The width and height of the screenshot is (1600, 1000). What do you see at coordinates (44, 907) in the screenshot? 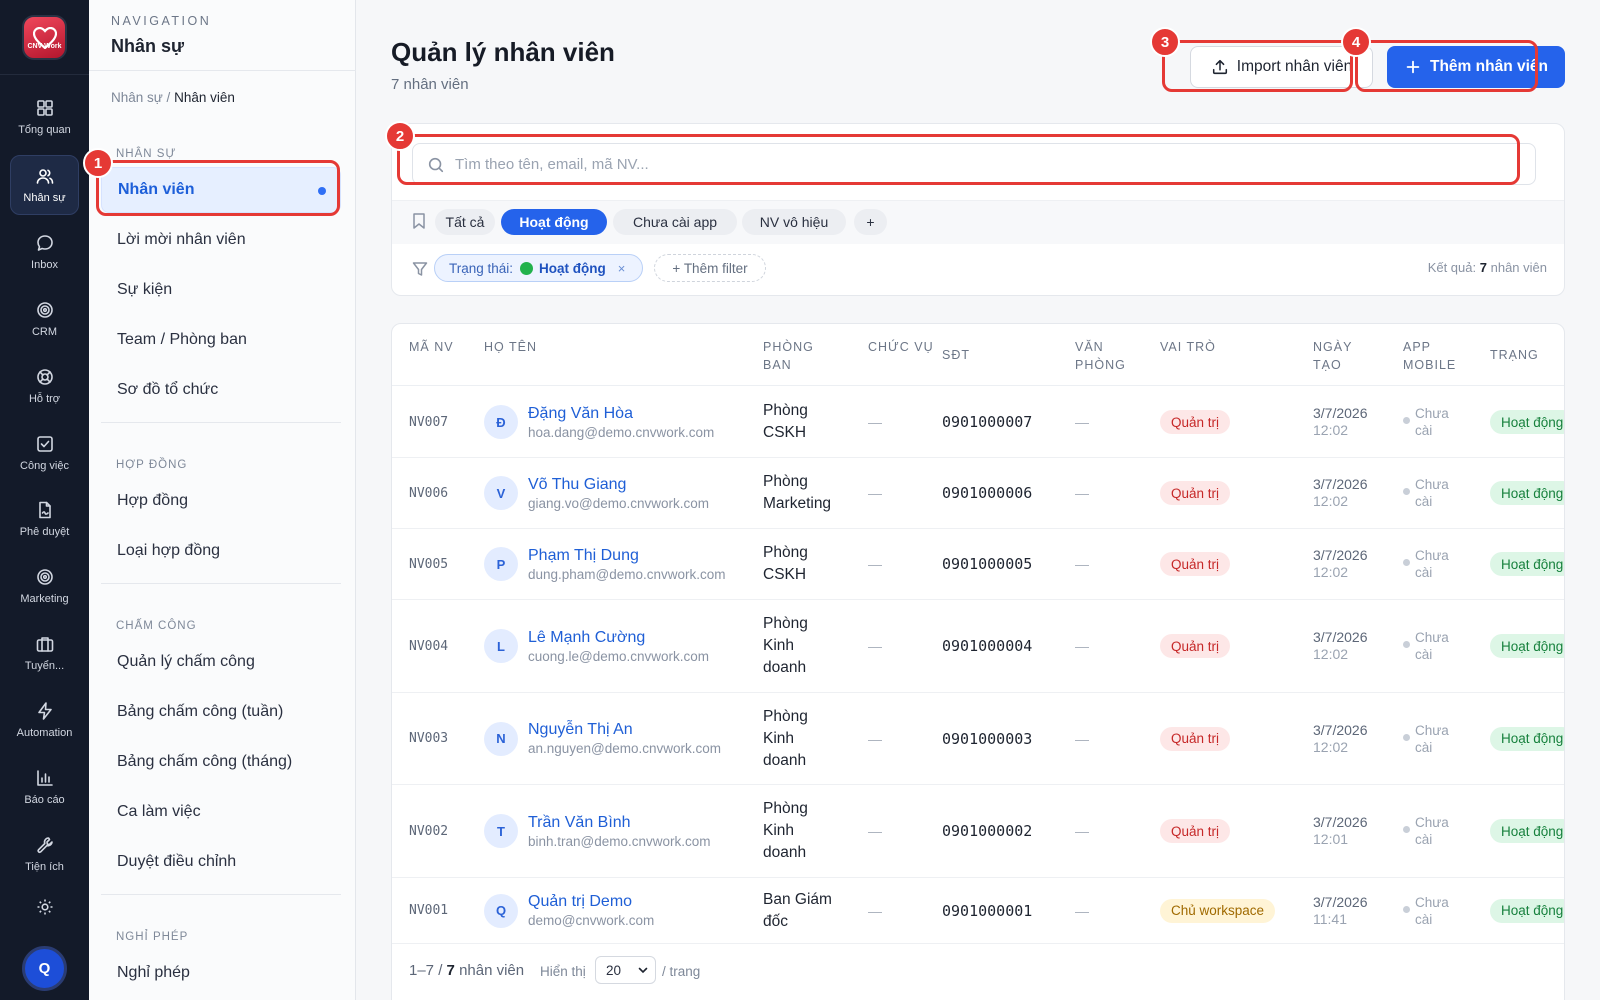
I see `gear-icon` at bounding box center [44, 907].